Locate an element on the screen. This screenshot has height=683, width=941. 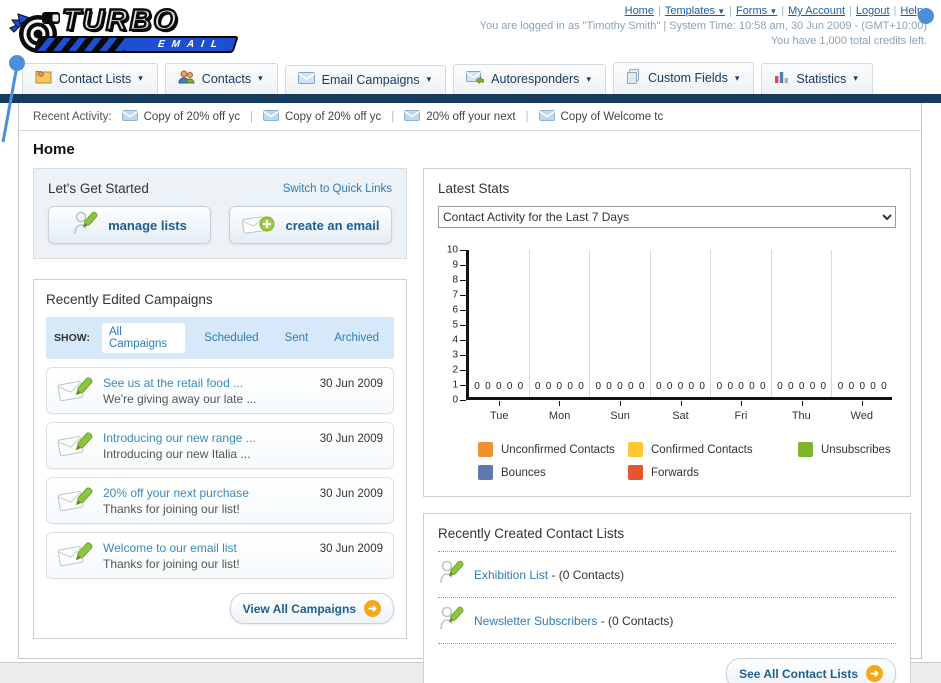
contact-list-item: Exhibition List - (0 Contacts) is located at coordinates (667, 574).